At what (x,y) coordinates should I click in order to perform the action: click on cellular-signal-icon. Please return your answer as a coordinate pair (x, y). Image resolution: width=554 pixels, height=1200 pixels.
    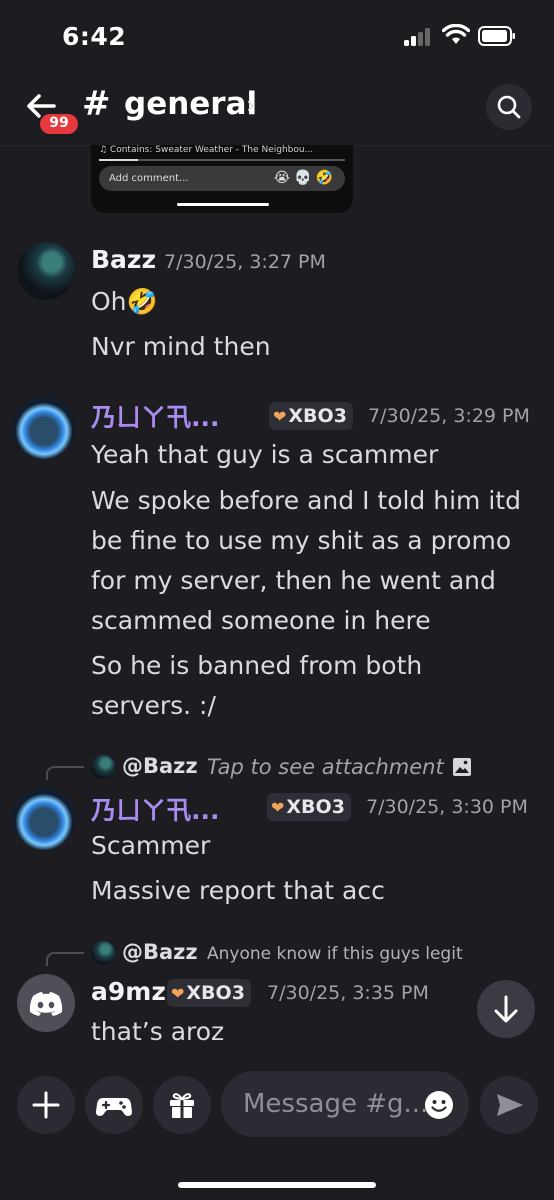
    Looking at the image, I should click on (419, 37).